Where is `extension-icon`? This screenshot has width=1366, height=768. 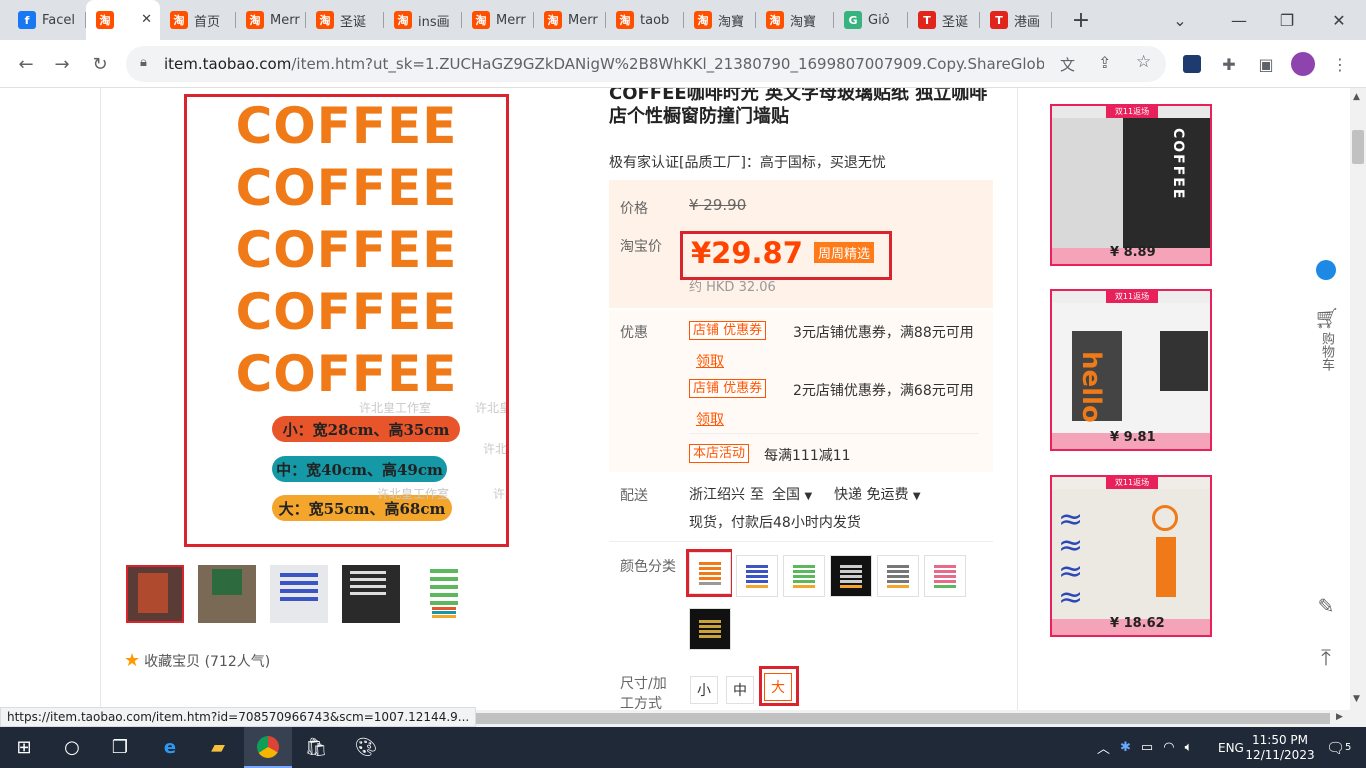
extension-icon is located at coordinates (1192, 64).